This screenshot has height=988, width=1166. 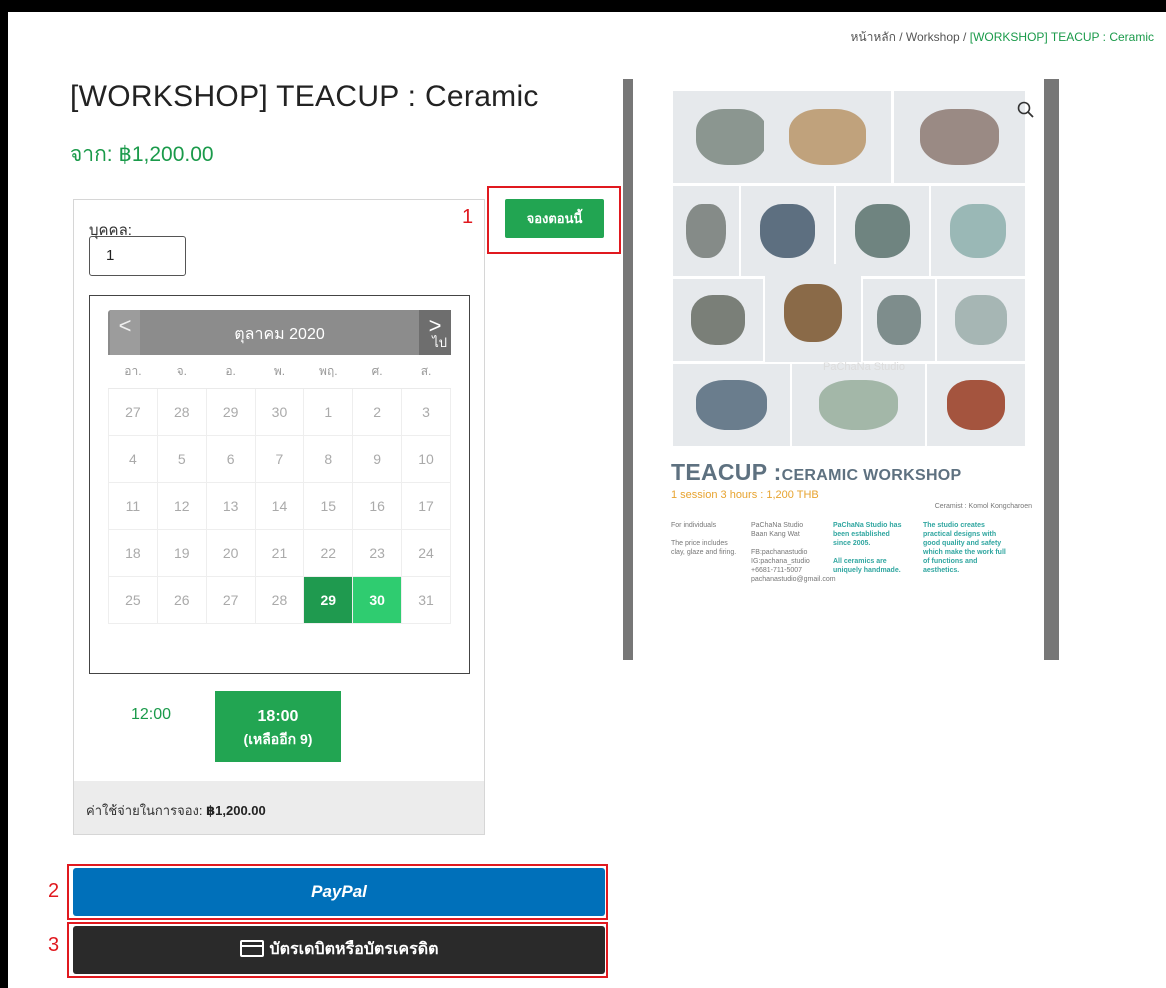 What do you see at coordinates (137, 256) in the screenshot?
I see `persons-input: 1` at bounding box center [137, 256].